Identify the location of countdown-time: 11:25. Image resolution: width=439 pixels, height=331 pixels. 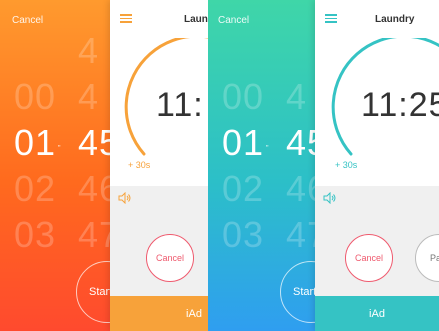
(400, 105).